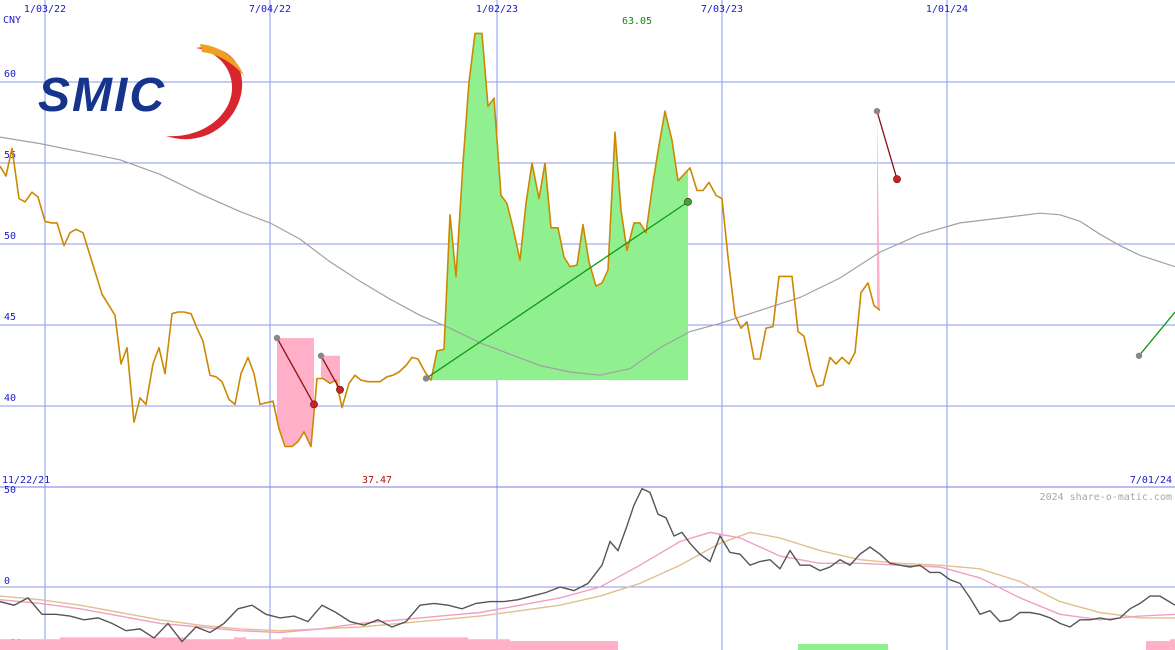 This screenshot has height=650, width=1175. Describe the element at coordinates (1151, 480) in the screenshot. I see `range-end-label: 7/01/24` at that location.